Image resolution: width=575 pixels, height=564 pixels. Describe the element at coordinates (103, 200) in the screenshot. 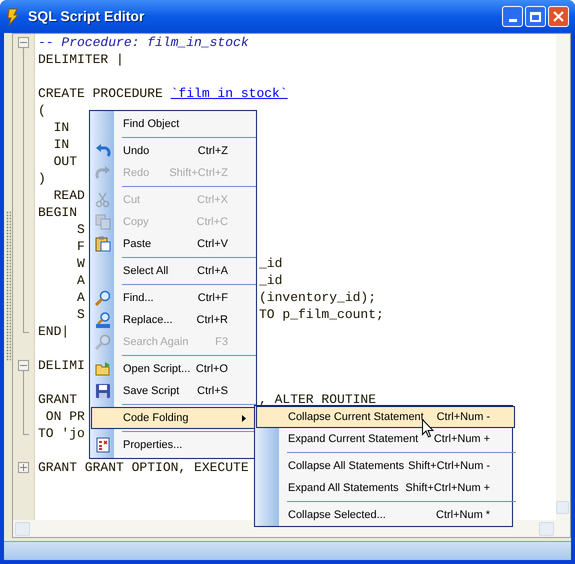

I see `scissors-icon` at that location.